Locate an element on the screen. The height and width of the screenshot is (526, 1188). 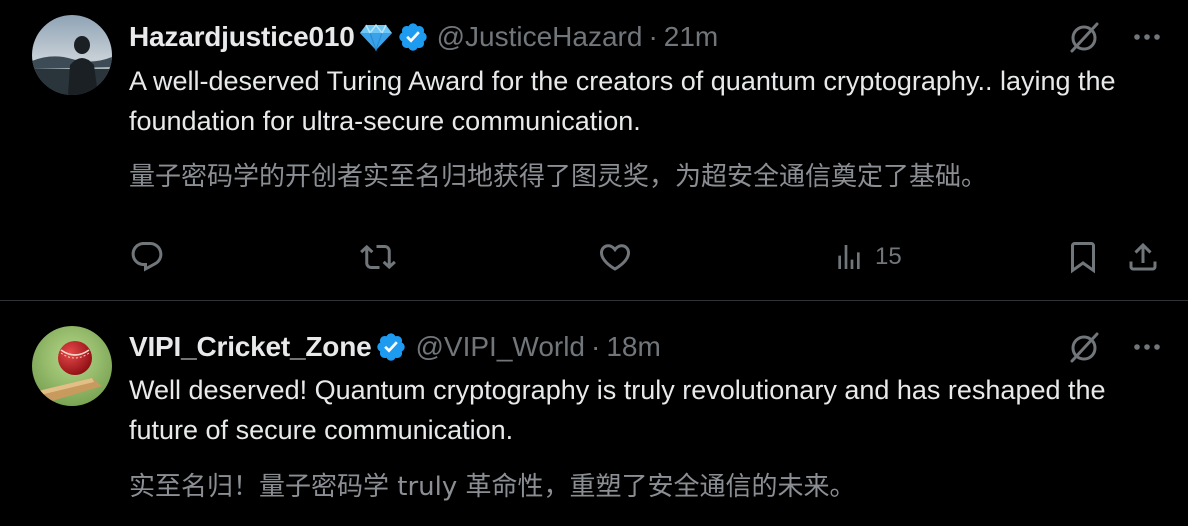
bookmark-button is located at coordinates (1083, 257).